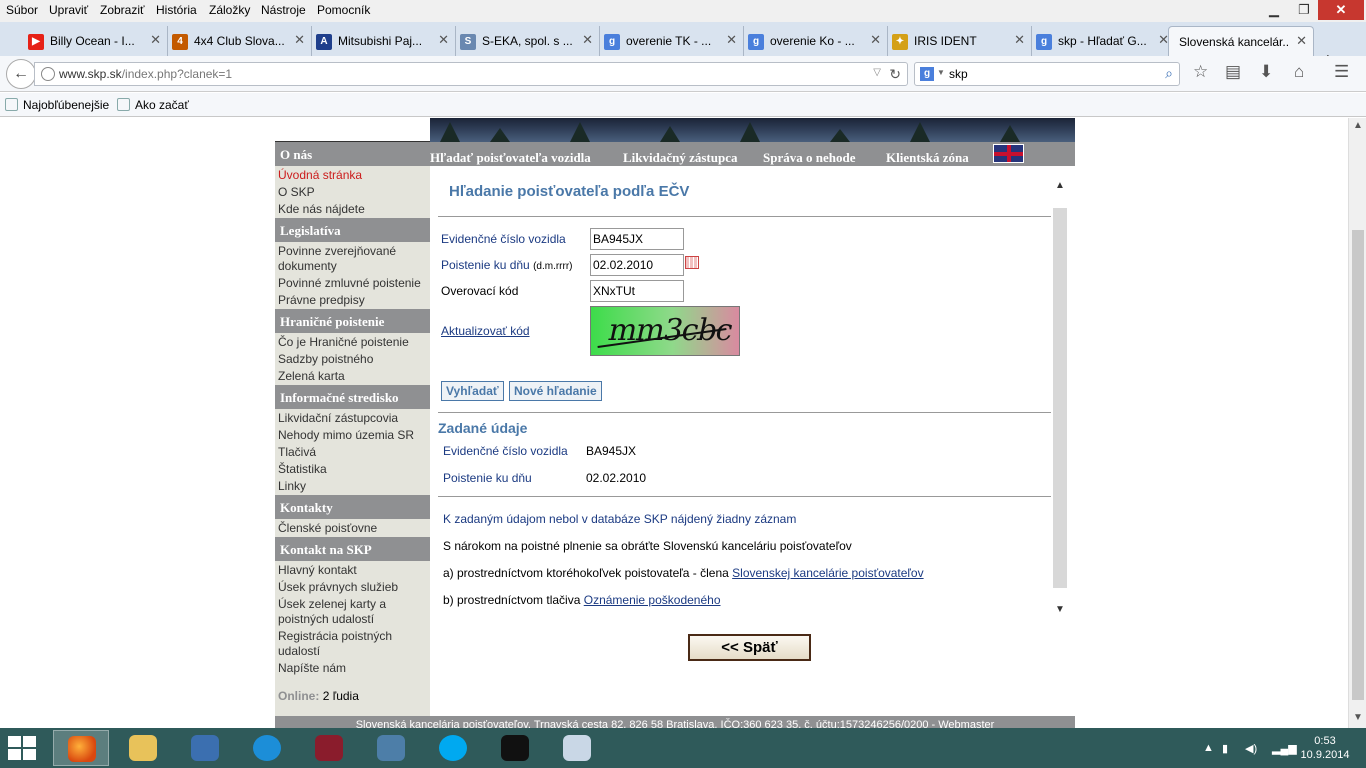 Image resolution: width=1366 pixels, height=768 pixels. What do you see at coordinates (927, 158) in the screenshot?
I see `nav-client-zone: Klientská zóna` at bounding box center [927, 158].